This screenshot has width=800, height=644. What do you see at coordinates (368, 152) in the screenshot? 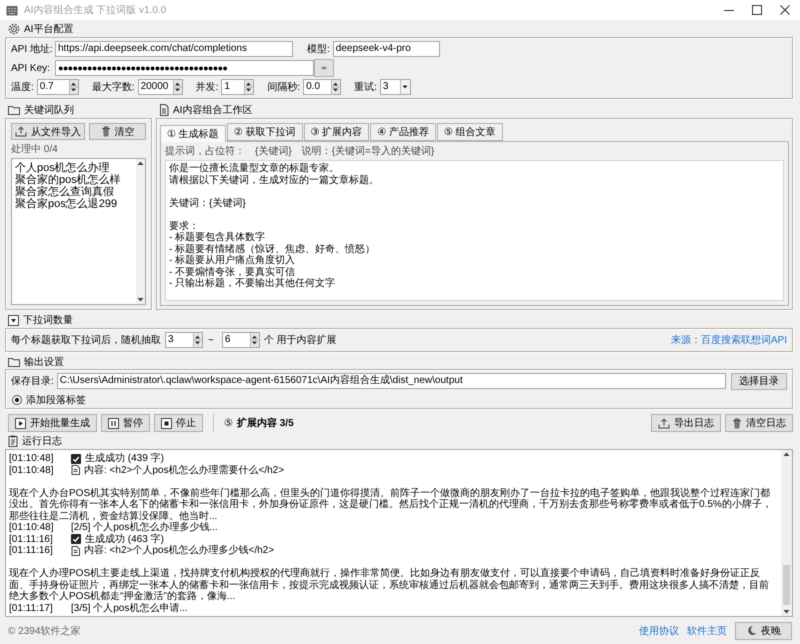
I see `hint-note: 说明：{关键词=导入的关键词}` at bounding box center [368, 152].